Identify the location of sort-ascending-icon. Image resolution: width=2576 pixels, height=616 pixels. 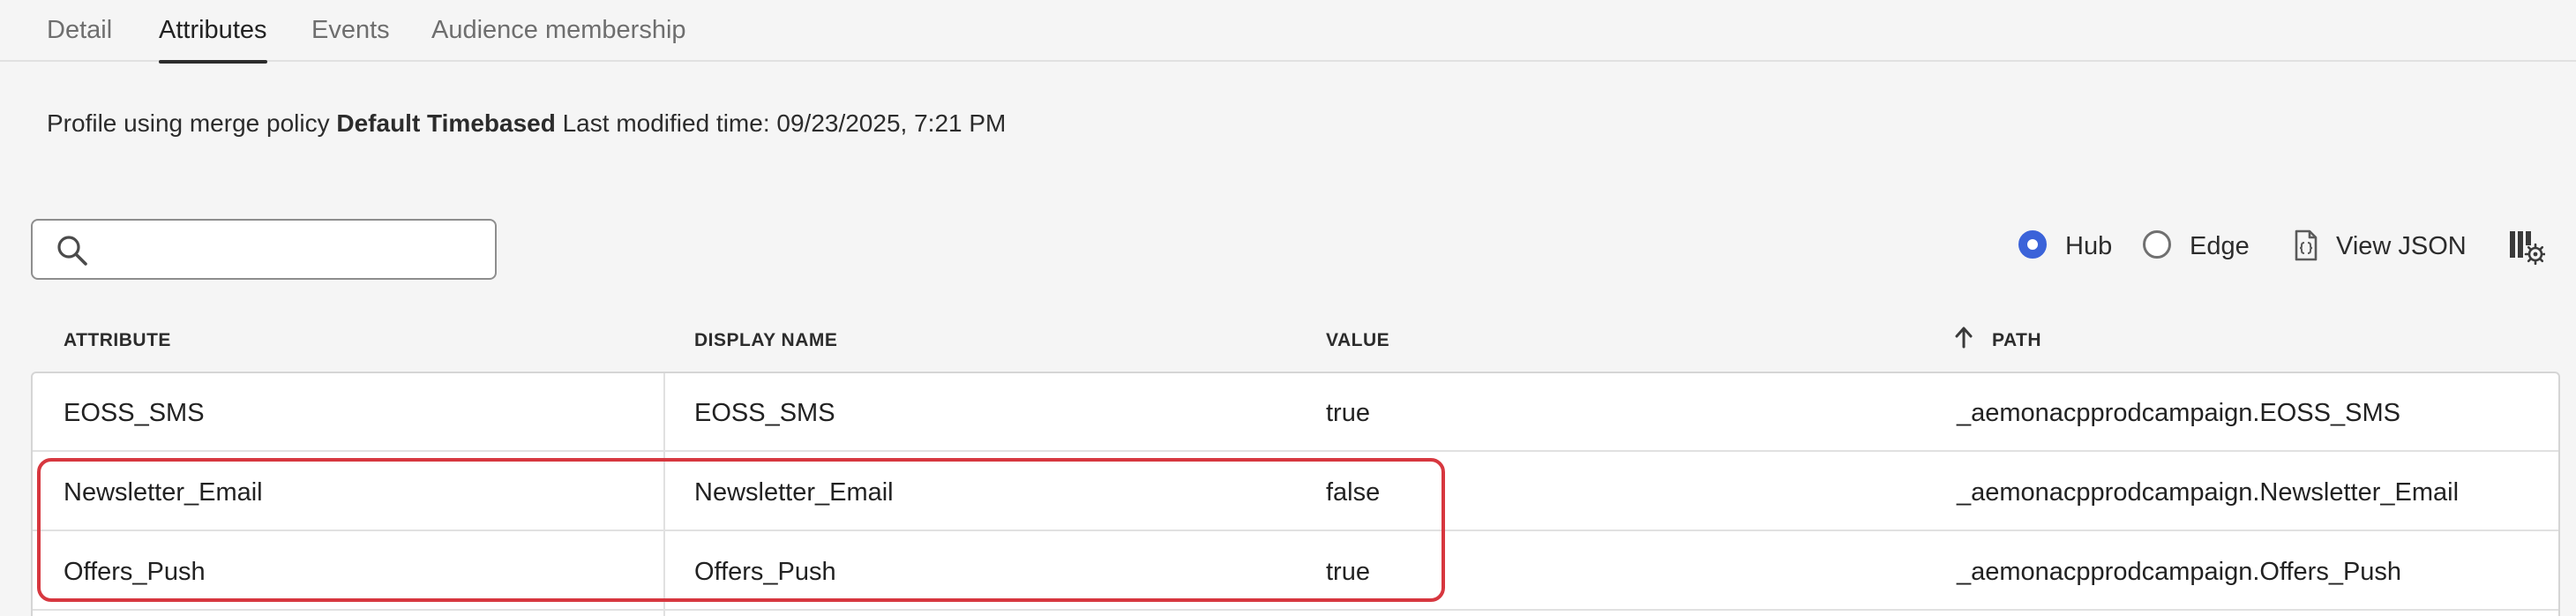
(1964, 338).